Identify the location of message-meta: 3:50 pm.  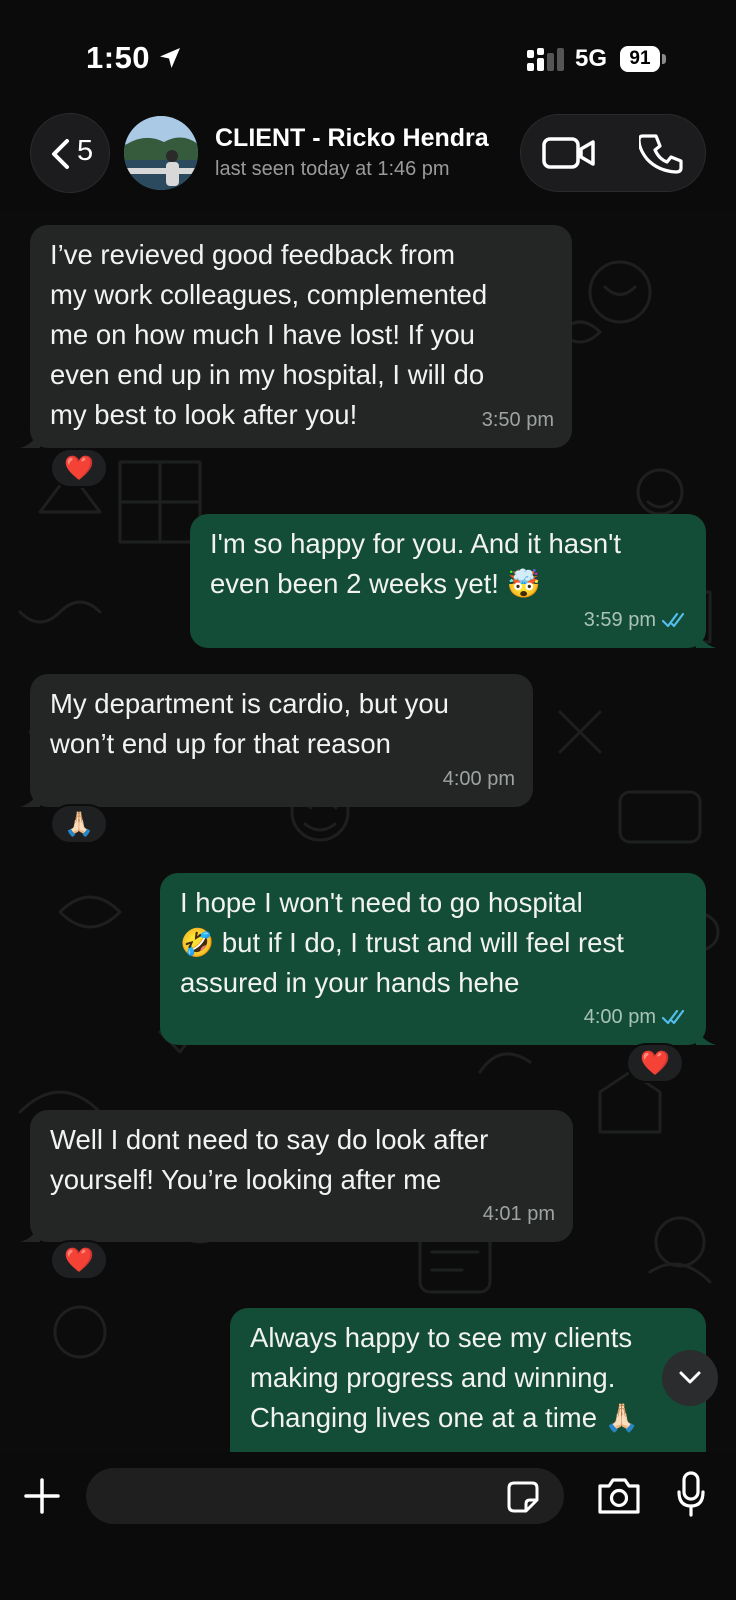
(518, 420).